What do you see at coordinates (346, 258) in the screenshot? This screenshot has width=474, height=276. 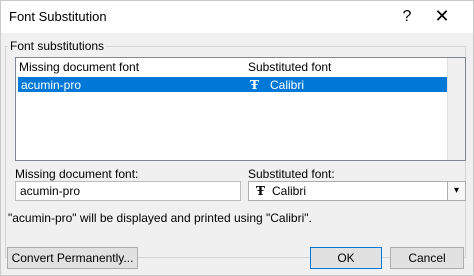 I see `ok-button: OK` at bounding box center [346, 258].